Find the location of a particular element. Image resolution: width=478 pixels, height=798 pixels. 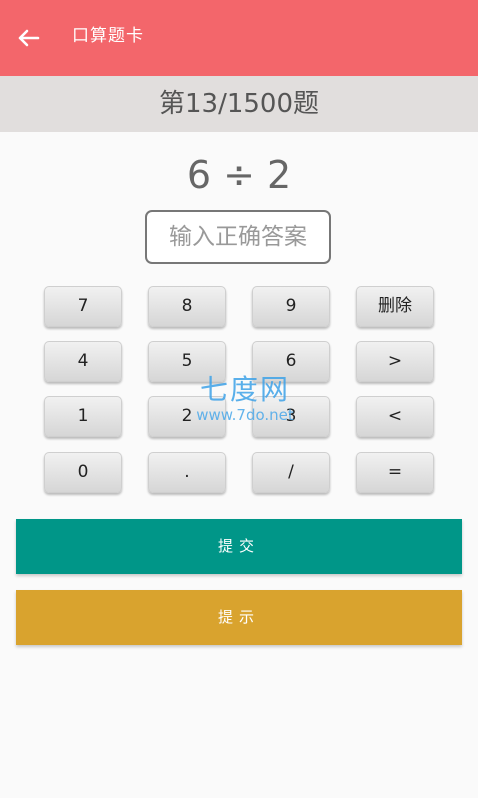

app-title: 口算题卡 is located at coordinates (108, 36).